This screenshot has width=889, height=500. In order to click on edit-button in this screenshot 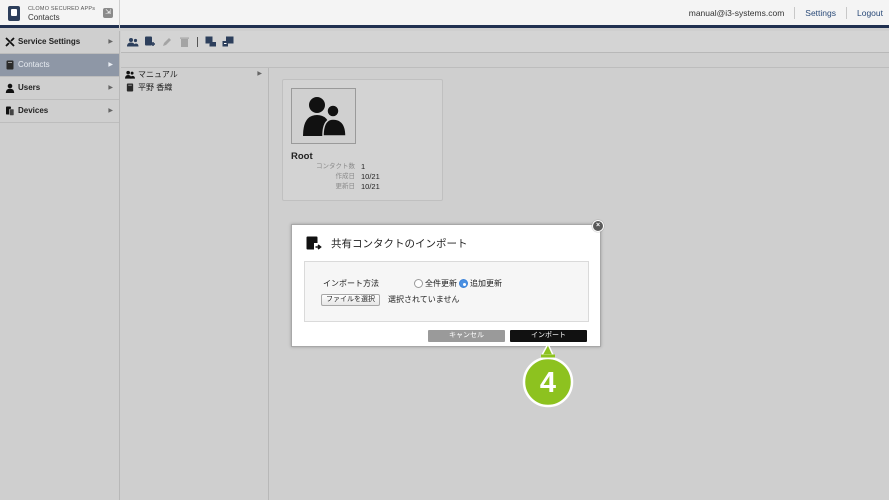, I will do `click(167, 42)`.